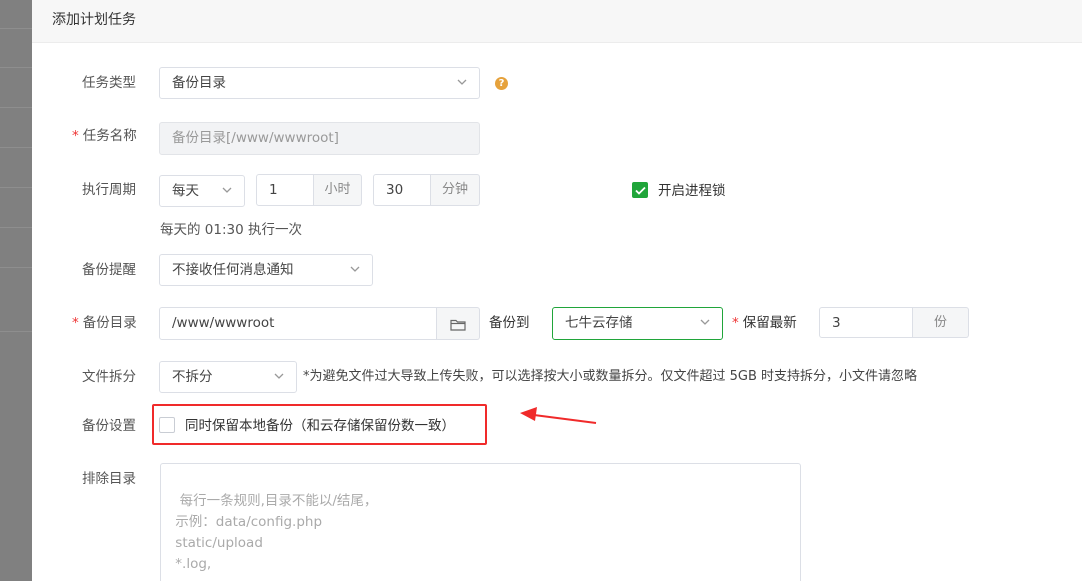  What do you see at coordinates (509, 323) in the screenshot?
I see `backup-to-label: 备份到` at bounding box center [509, 323].